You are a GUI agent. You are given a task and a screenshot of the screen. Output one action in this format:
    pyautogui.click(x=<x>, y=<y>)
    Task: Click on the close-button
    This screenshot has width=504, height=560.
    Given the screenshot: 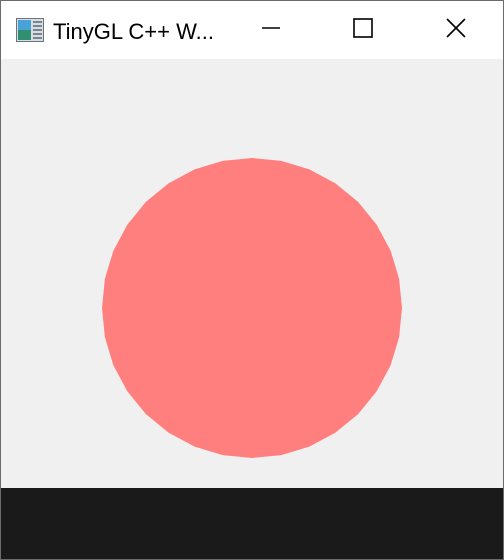 What is the action you would take?
    pyautogui.click(x=456, y=30)
    